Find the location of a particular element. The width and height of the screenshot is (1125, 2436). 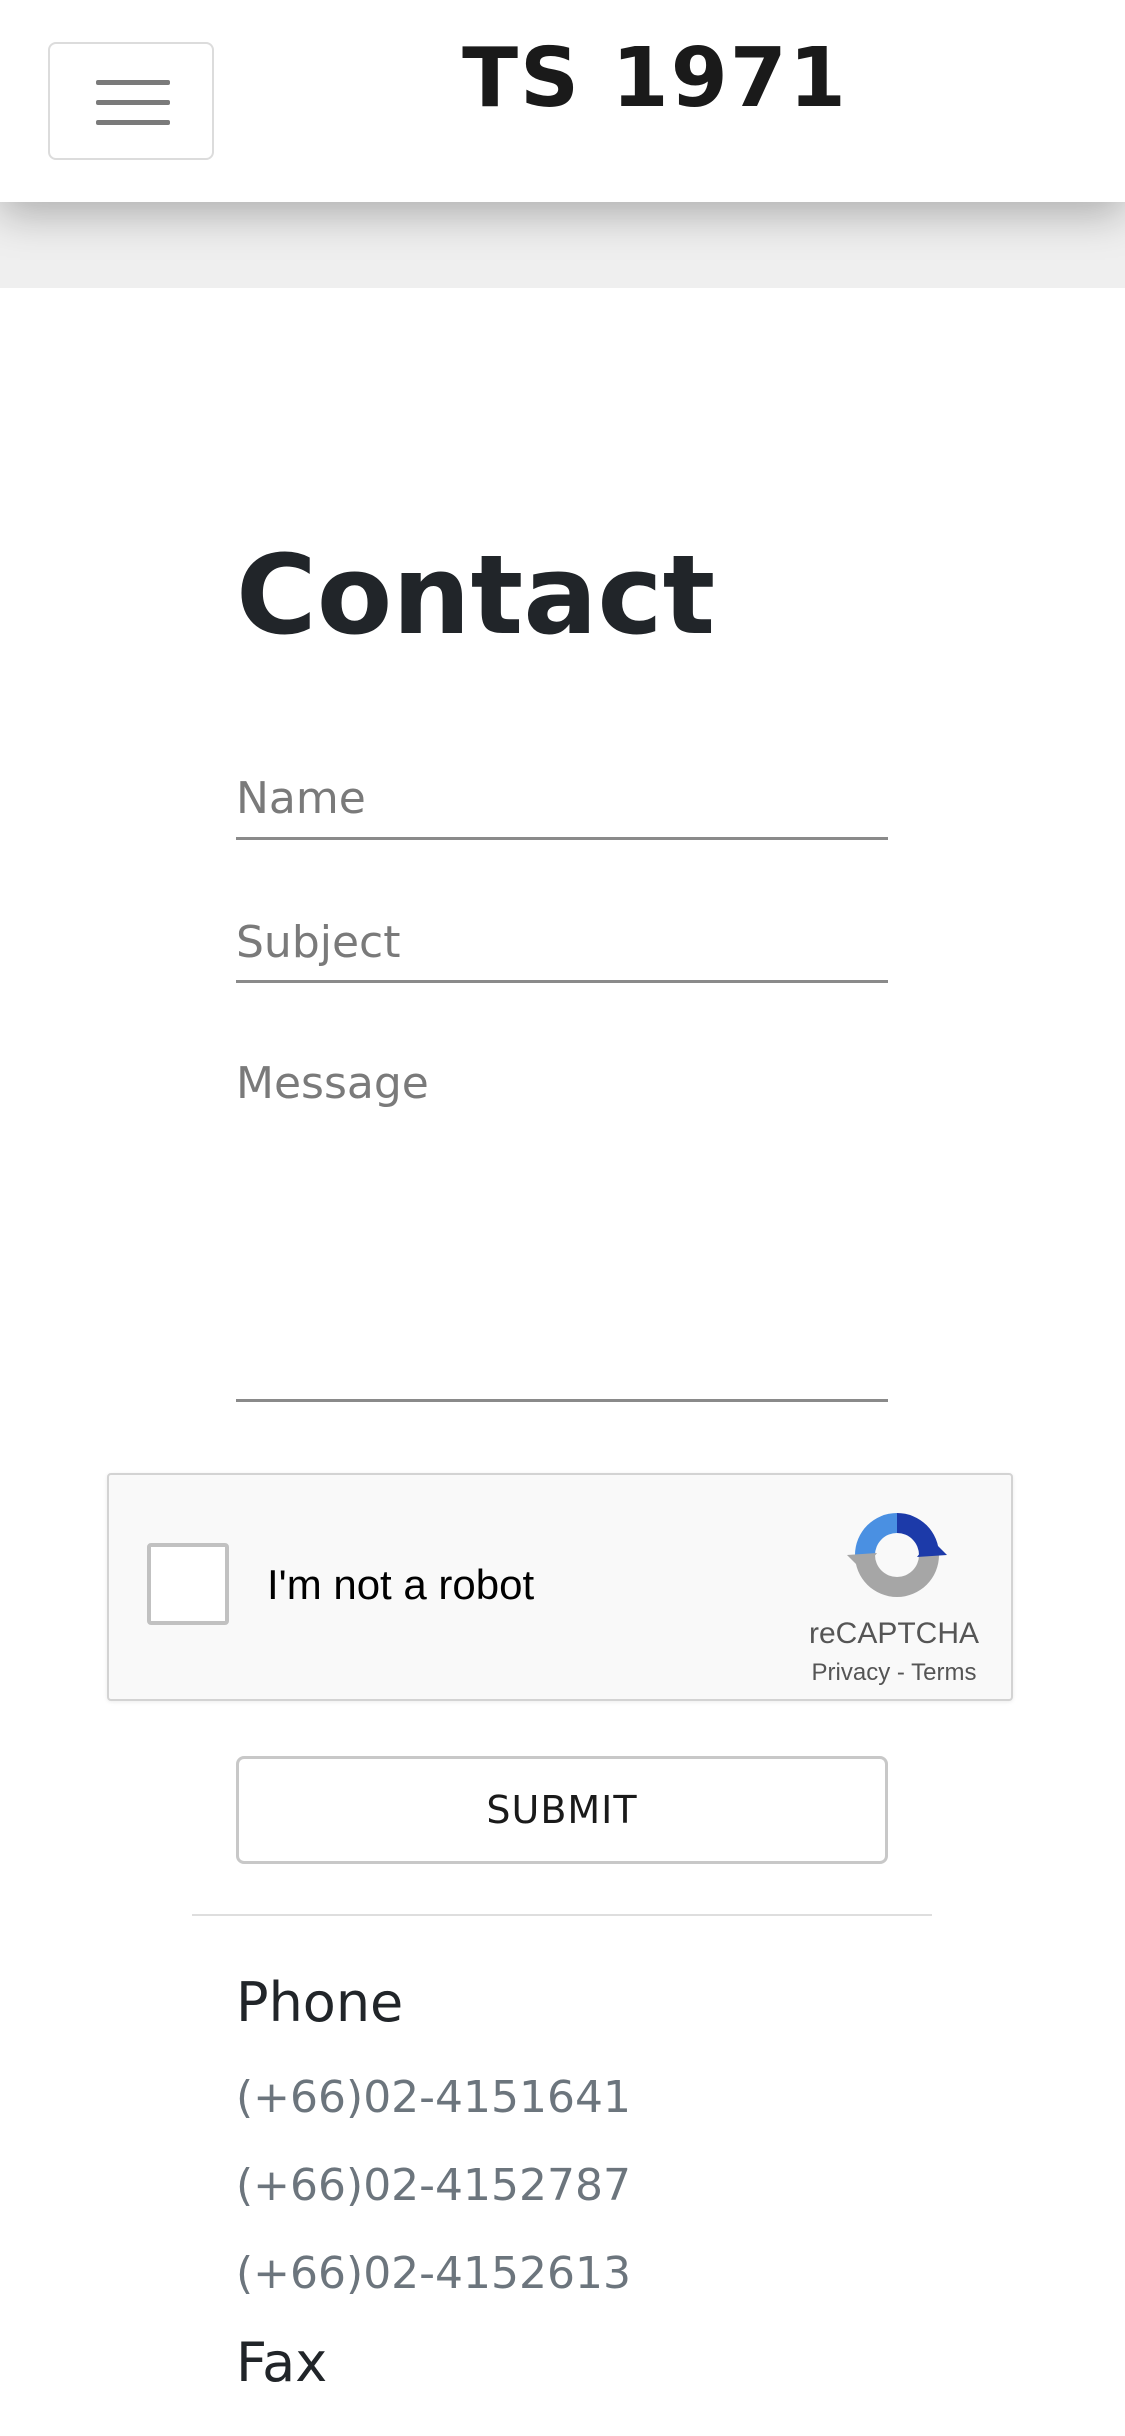

menu-toggle-button is located at coordinates (131, 101).